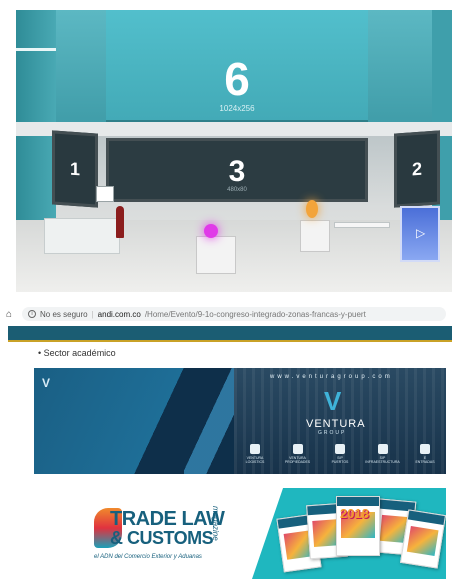 Image resolution: width=452 pixels, height=579 pixels. Describe the element at coordinates (32, 314) in the screenshot. I see `info-icon: i` at that location.